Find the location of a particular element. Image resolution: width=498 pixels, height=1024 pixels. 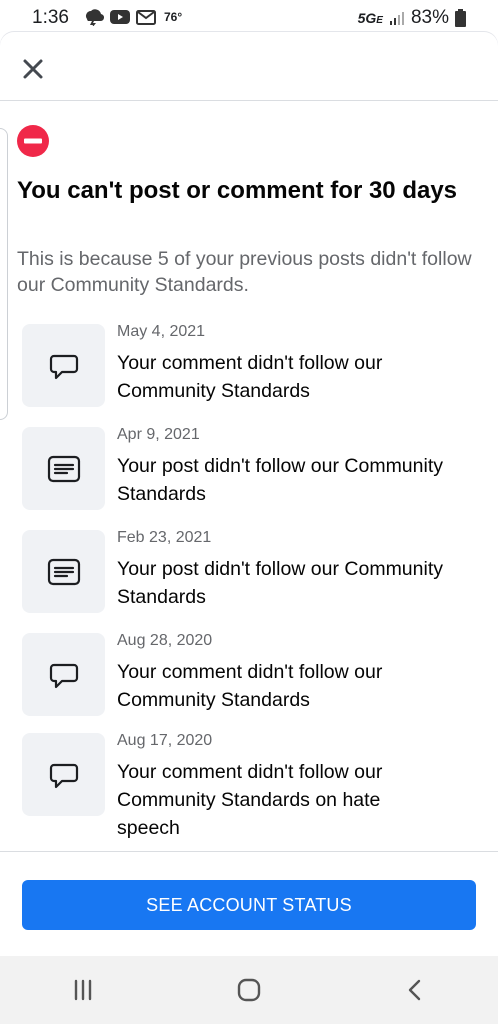

see-account-status-button: SEE ACCOUNT STATUS is located at coordinates (249, 905).